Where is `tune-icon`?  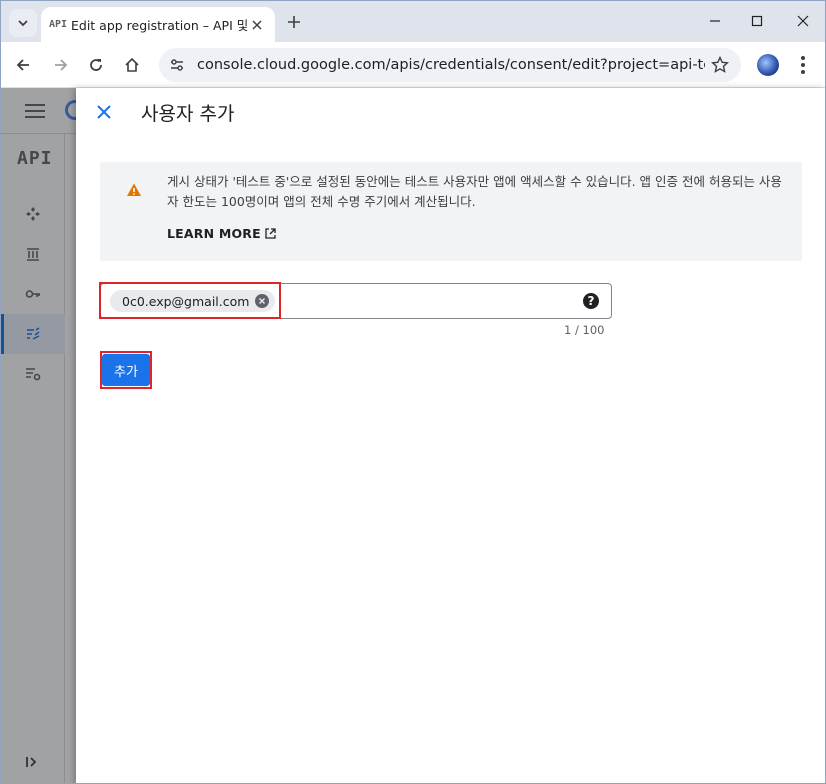 tune-icon is located at coordinates (177, 65).